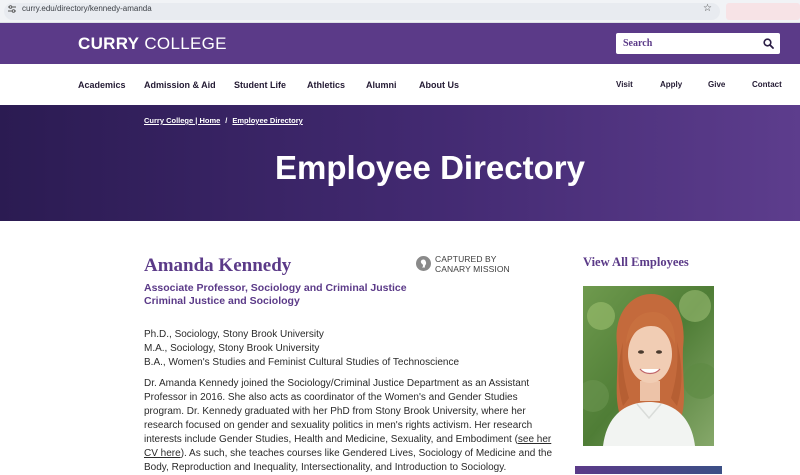  I want to click on curry-college-logo: CURRY COLLEGE, so click(152, 44).